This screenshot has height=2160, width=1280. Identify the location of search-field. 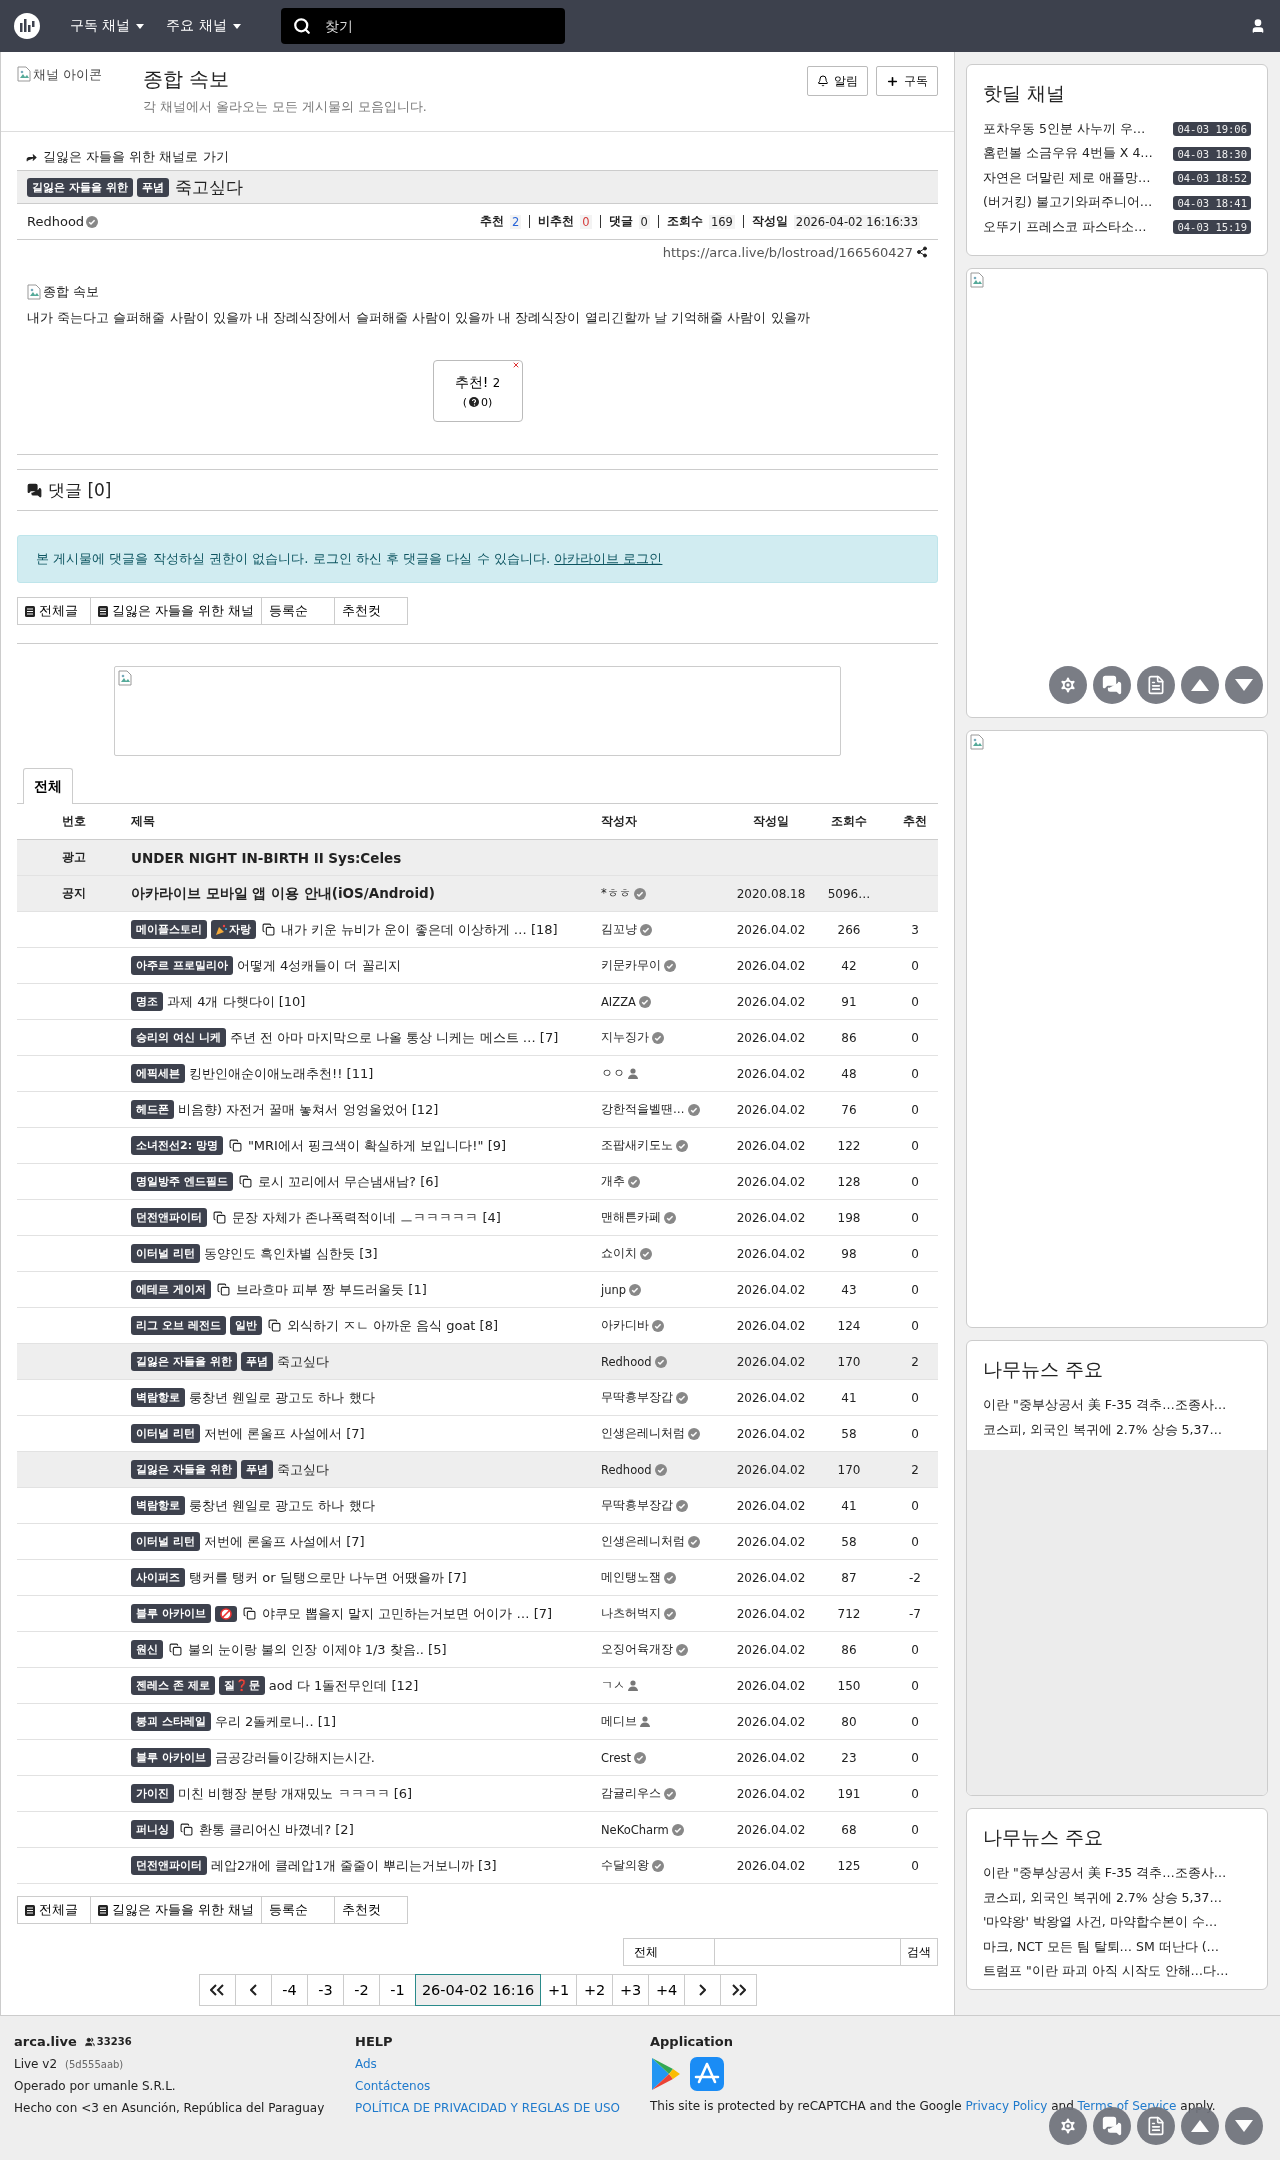
(808, 1952).